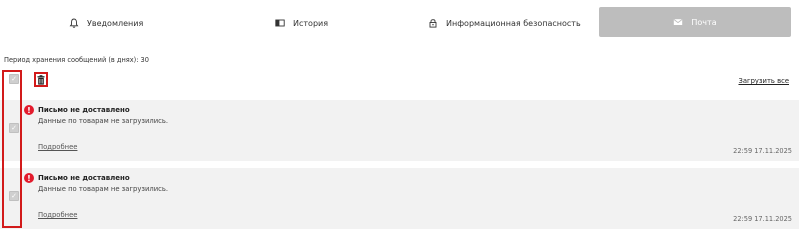 This screenshot has height=240, width=799. I want to click on mail-icon, so click(678, 22).